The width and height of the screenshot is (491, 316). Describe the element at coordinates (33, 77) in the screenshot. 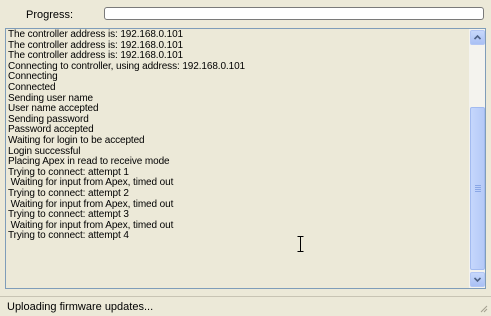

I see `log-line: Connecting` at that location.